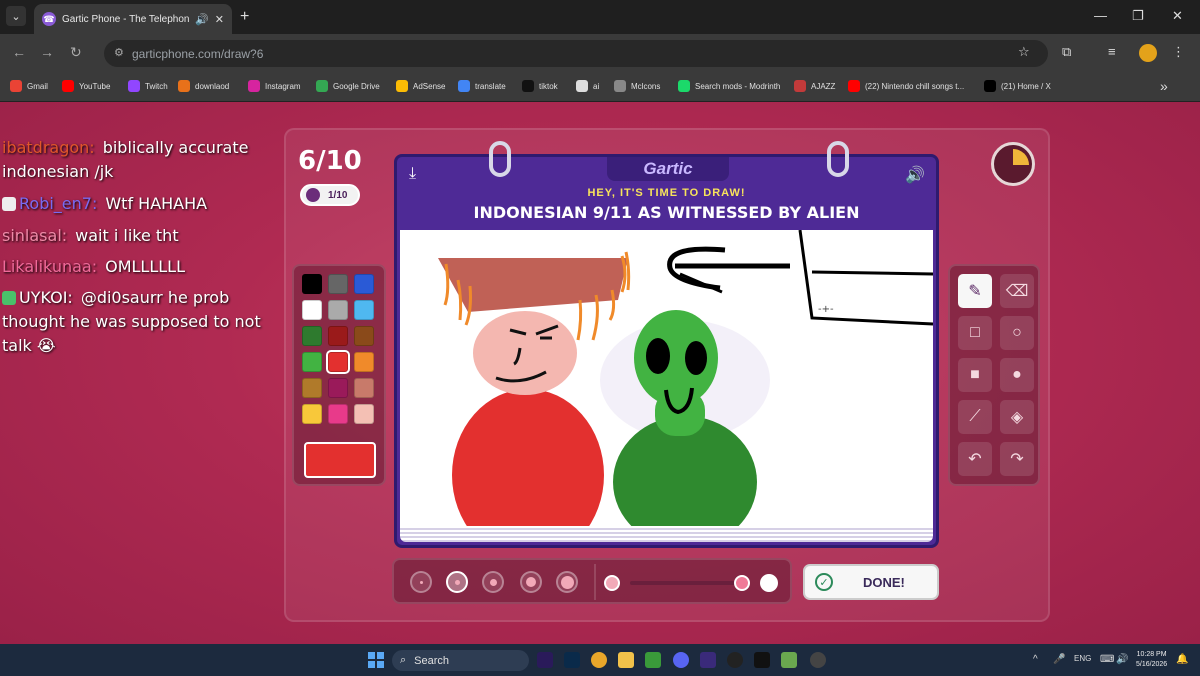  I want to click on microphone-icon: 🎤, so click(1059, 659).